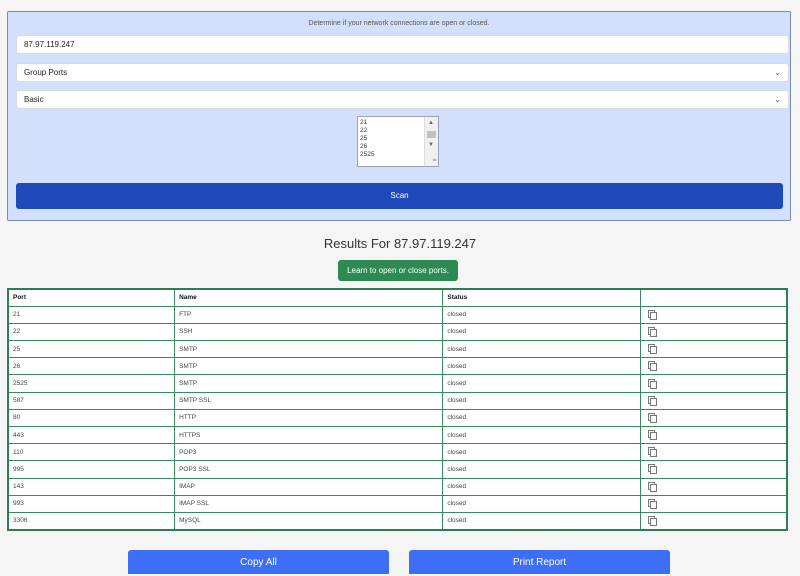 This screenshot has width=800, height=576. I want to click on listbox-scrollbar: ▲ ▼ ≐, so click(431, 141).